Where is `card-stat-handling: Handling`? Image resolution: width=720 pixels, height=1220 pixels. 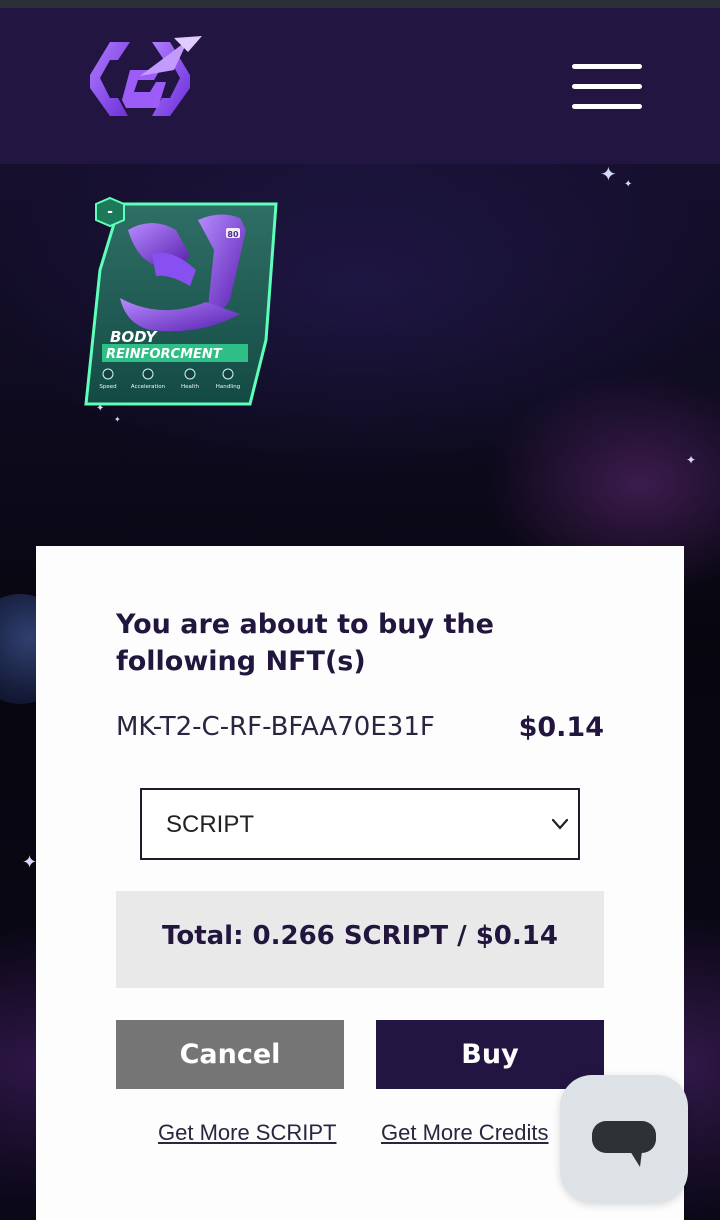
card-stat-handling: Handling is located at coordinates (228, 387).